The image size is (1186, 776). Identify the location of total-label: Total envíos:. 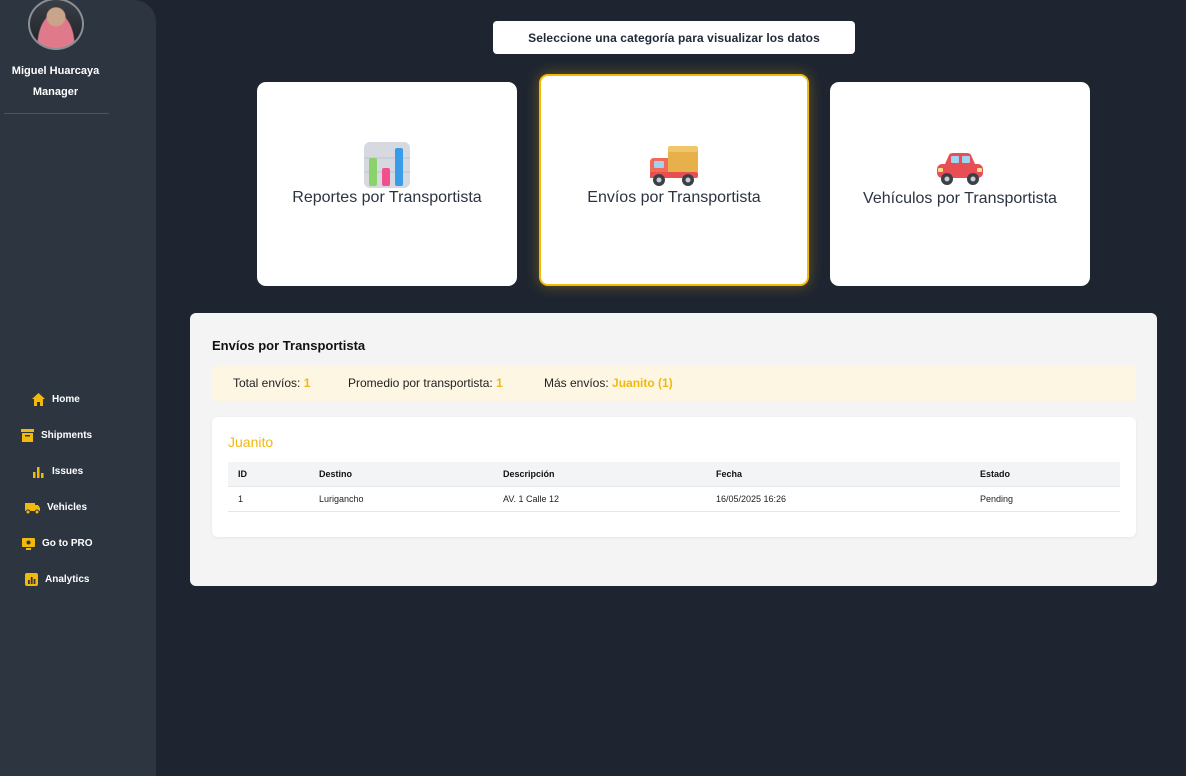
(267, 383).